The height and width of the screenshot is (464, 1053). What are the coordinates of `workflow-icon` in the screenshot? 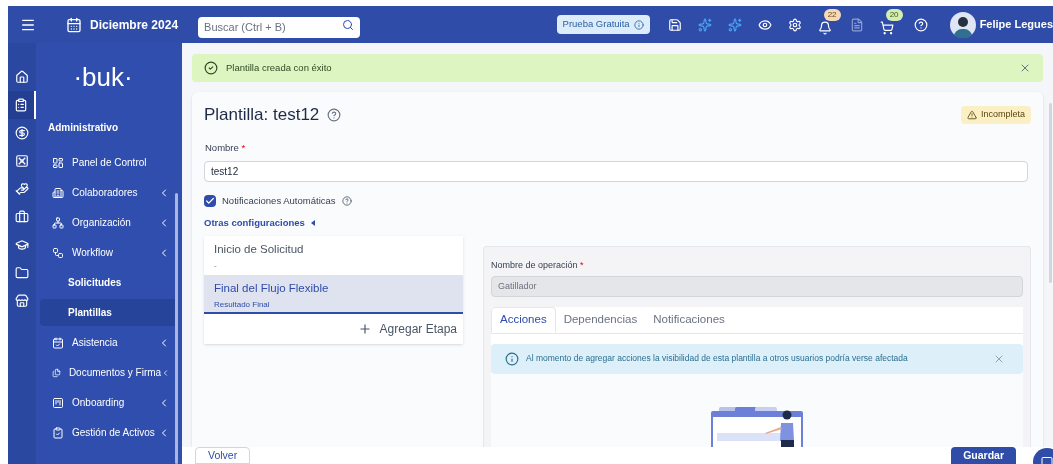 It's located at (58, 252).